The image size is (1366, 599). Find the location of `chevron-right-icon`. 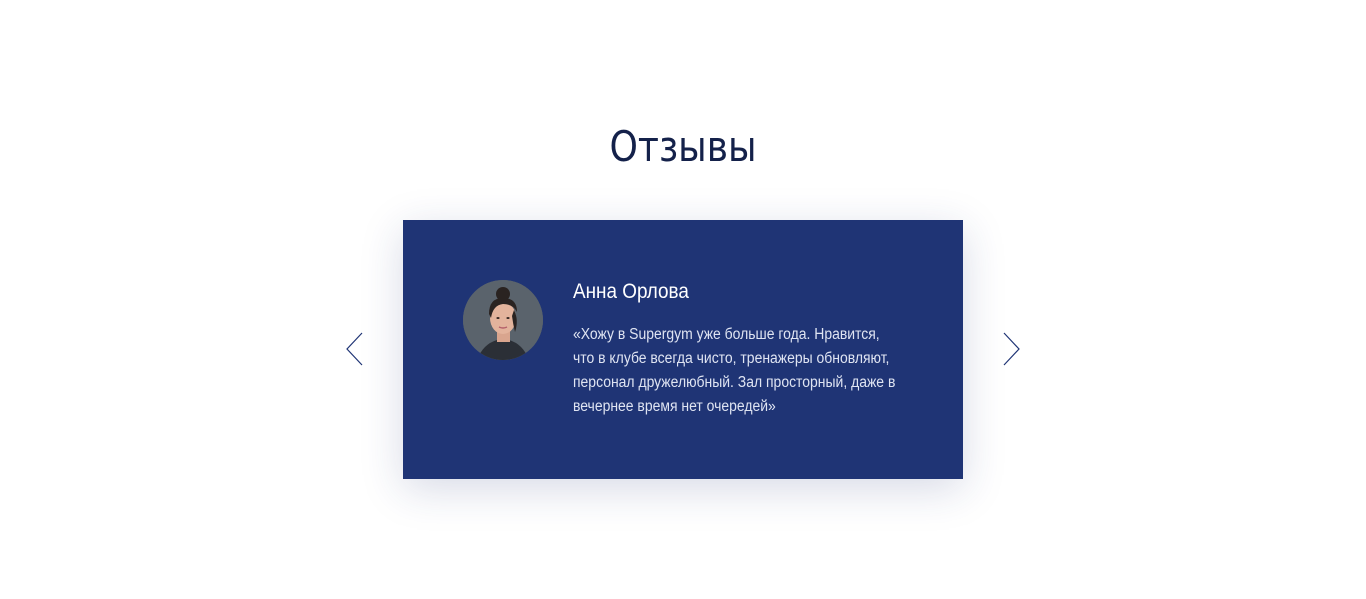

chevron-right-icon is located at coordinates (1011, 349).